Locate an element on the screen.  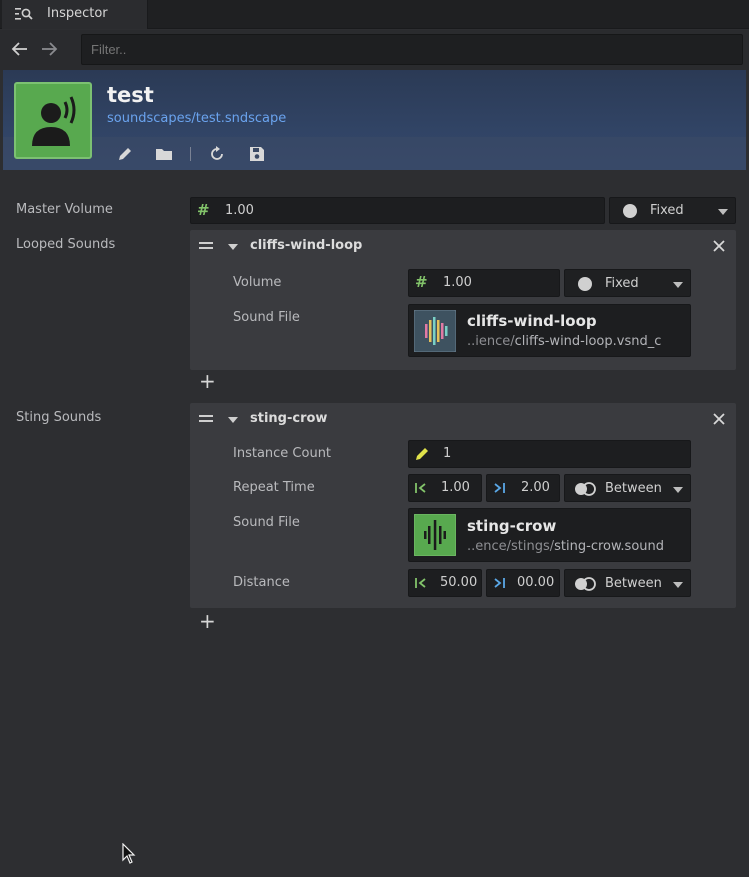
looped-volume-value: 1.00 is located at coordinates (457, 282).